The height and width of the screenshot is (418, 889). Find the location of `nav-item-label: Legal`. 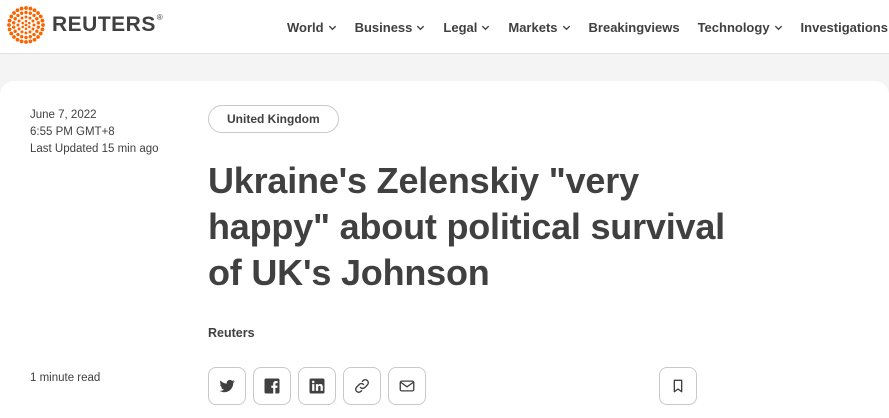

nav-item-label: Legal is located at coordinates (460, 27).